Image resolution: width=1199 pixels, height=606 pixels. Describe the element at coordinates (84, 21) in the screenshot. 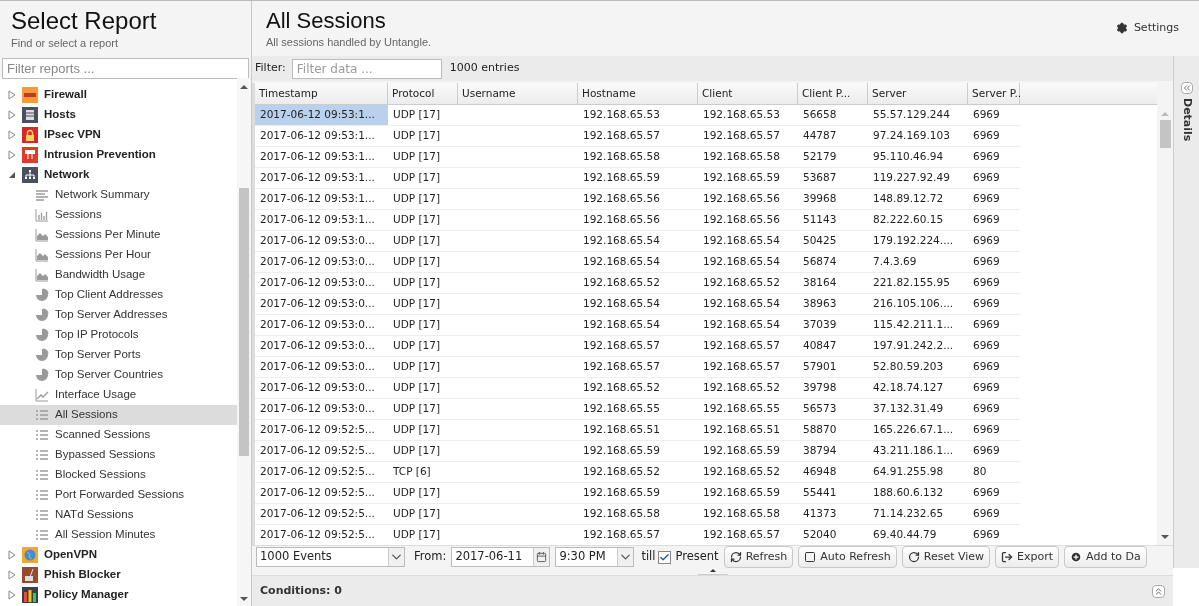

I see `panel-title: Select Report` at that location.